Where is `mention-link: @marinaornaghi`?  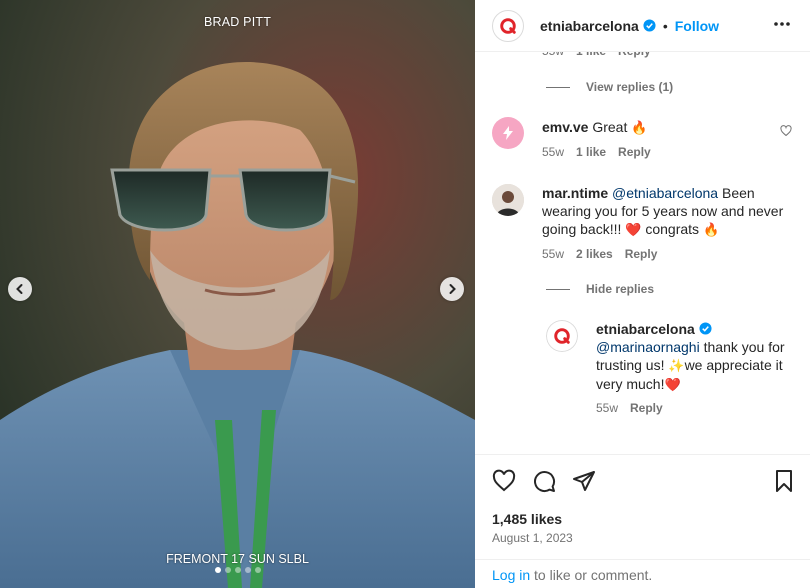
mention-link: @marinaornaghi is located at coordinates (648, 347).